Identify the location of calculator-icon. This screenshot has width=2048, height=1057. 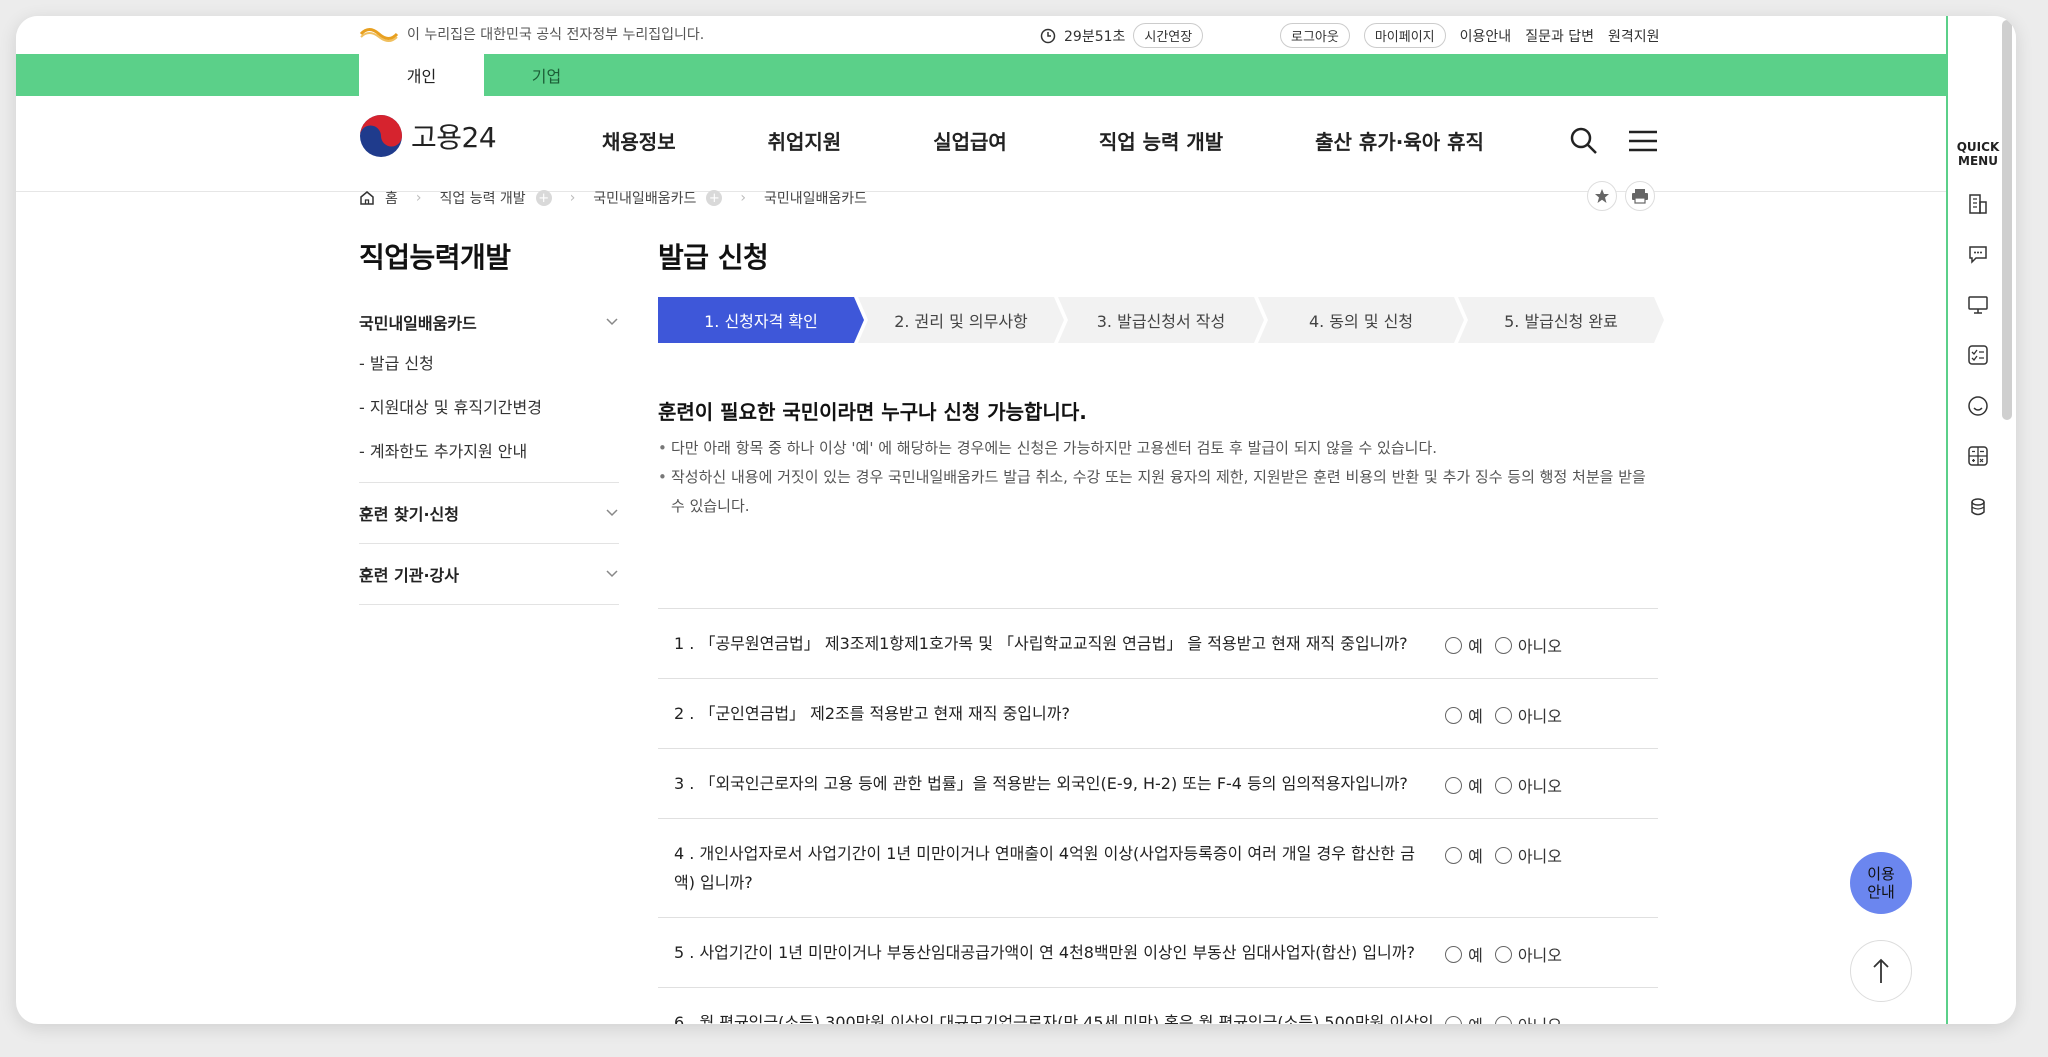
(1978, 456).